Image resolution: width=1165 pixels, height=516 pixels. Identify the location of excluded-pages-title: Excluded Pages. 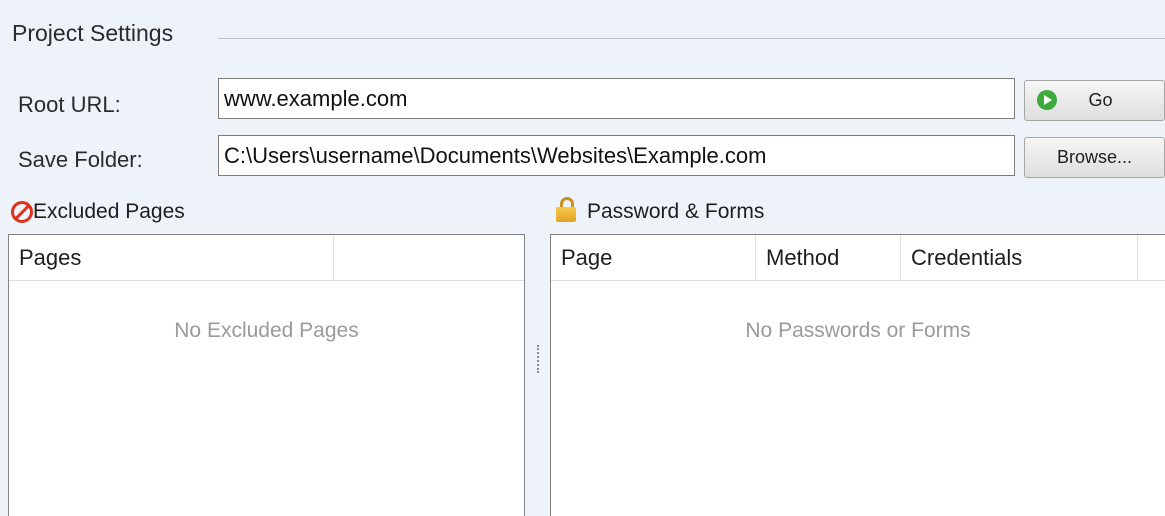
(109, 211).